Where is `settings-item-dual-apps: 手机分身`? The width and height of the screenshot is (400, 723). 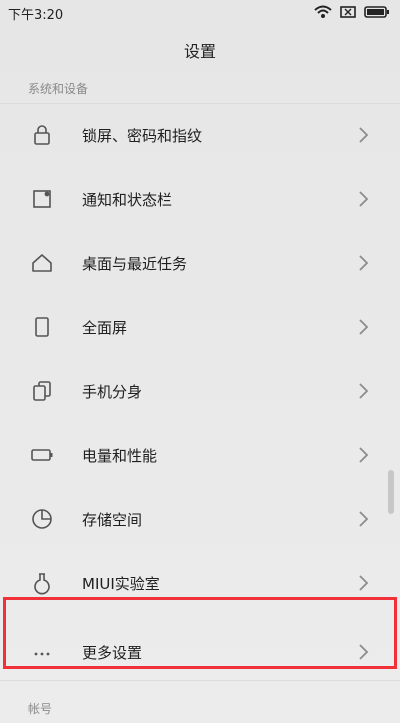 settings-item-dual-apps: 手机分身 is located at coordinates (200, 392).